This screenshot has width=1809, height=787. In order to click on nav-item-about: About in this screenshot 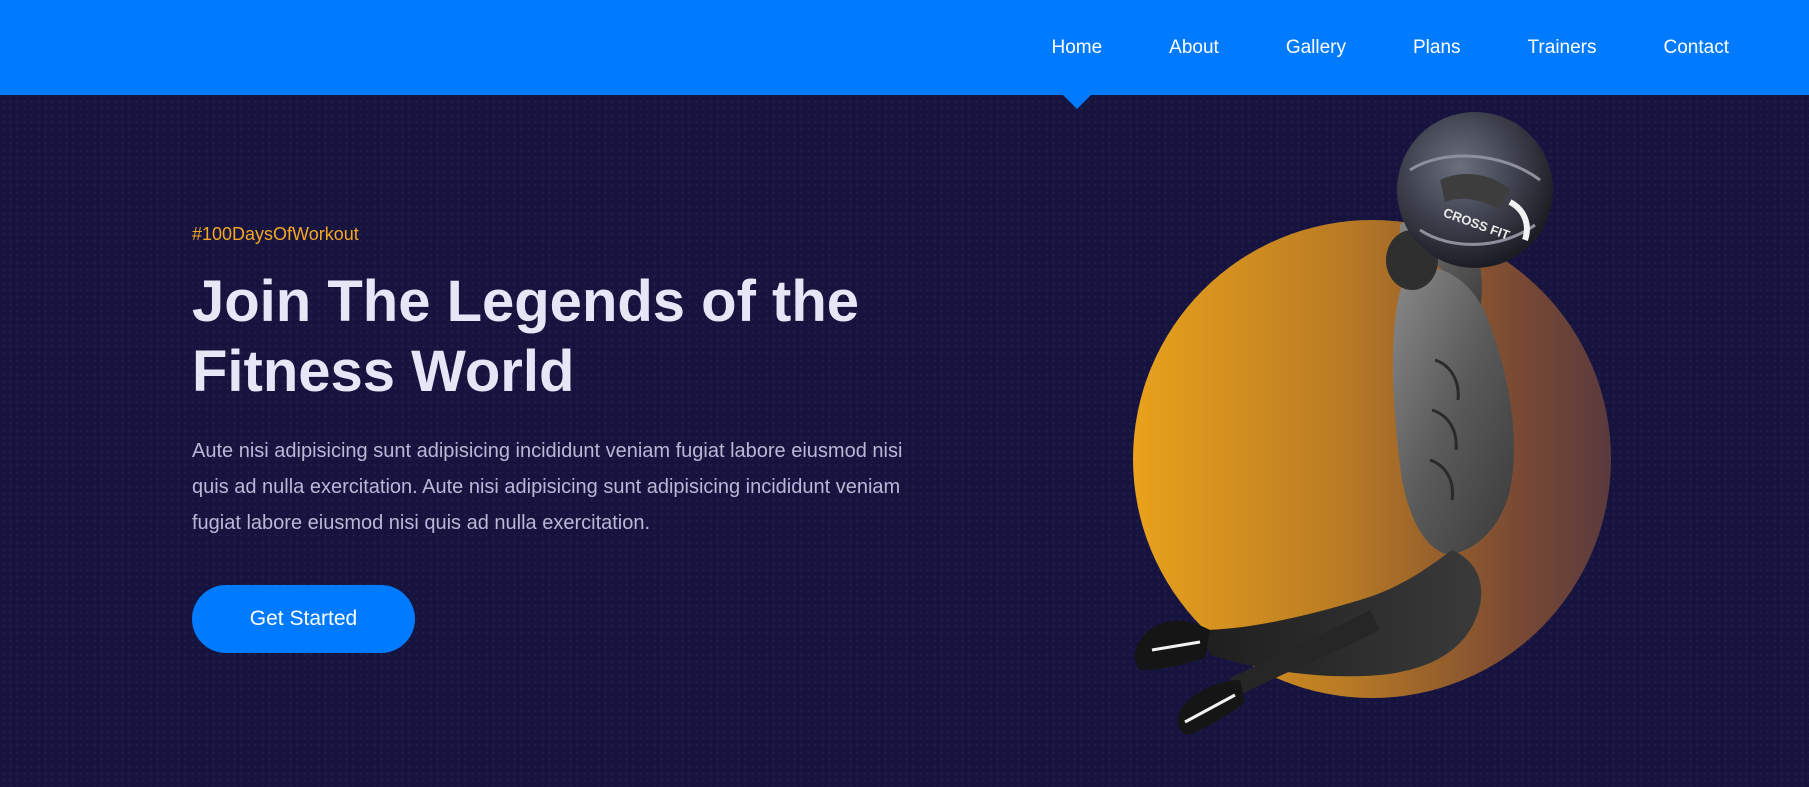, I will do `click(1194, 47)`.